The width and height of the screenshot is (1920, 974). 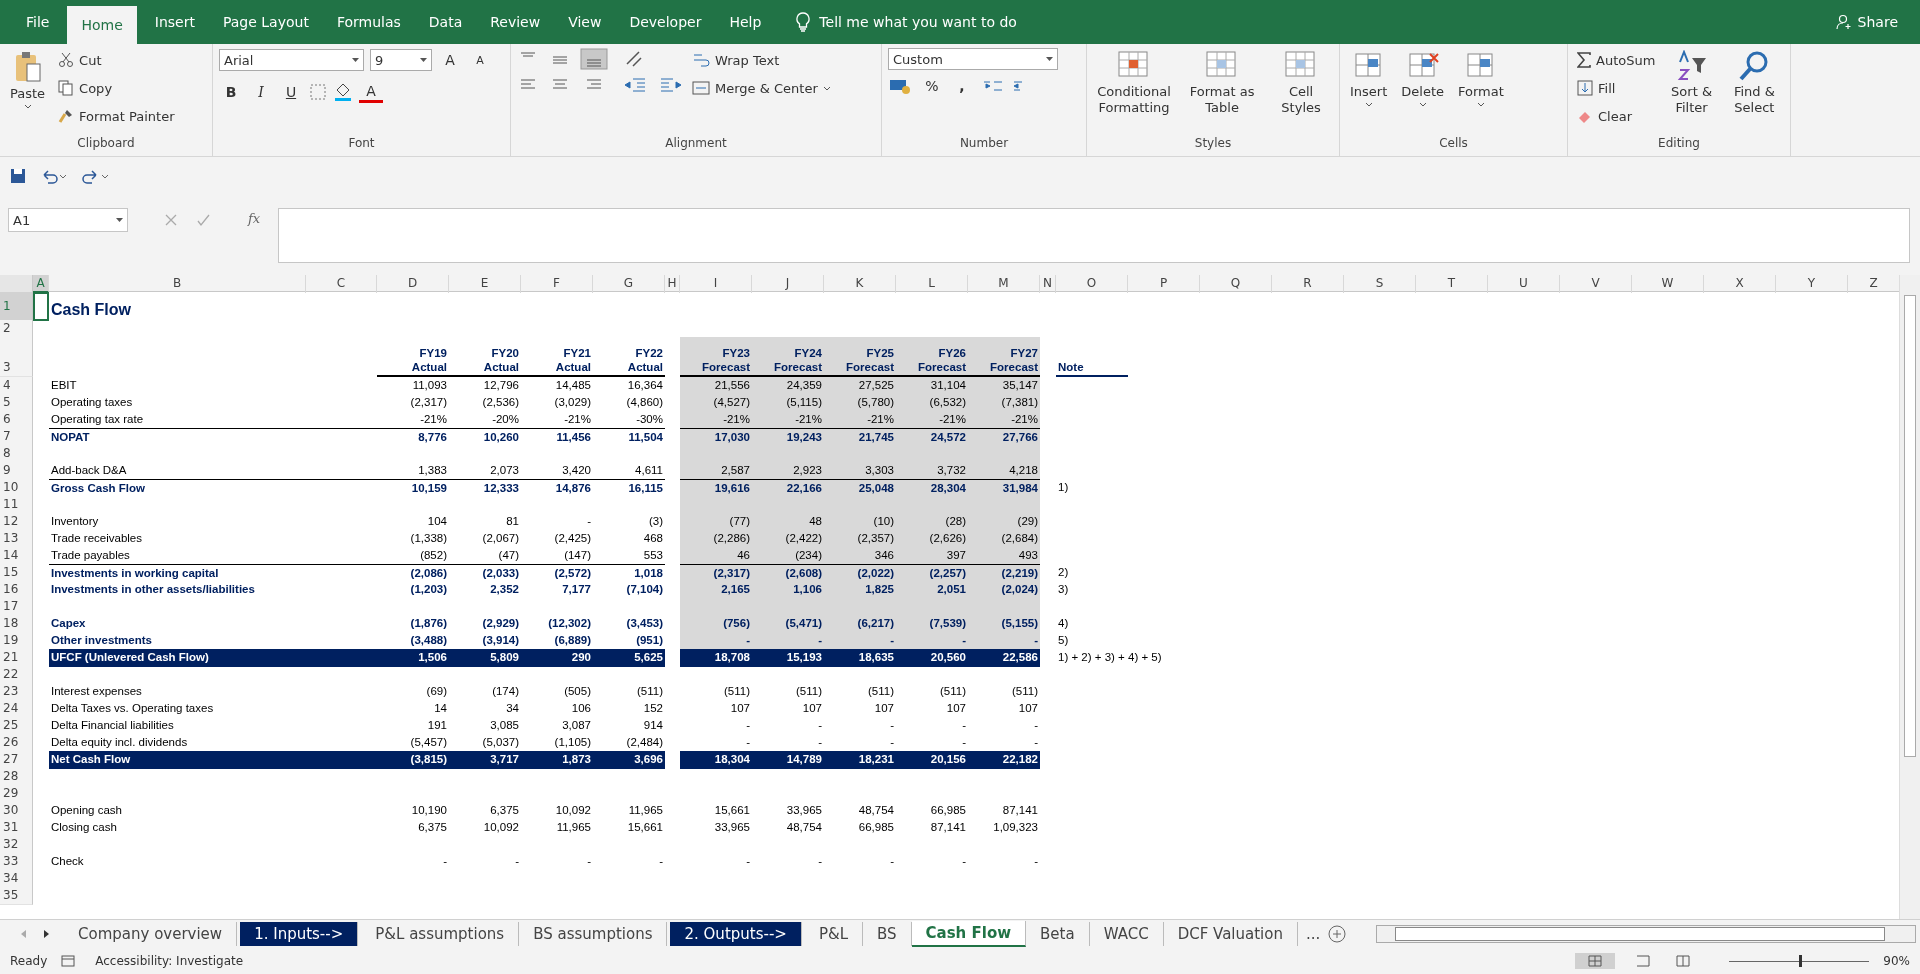 What do you see at coordinates (1134, 83) in the screenshot?
I see `styles-button: Conditional Formatting` at bounding box center [1134, 83].